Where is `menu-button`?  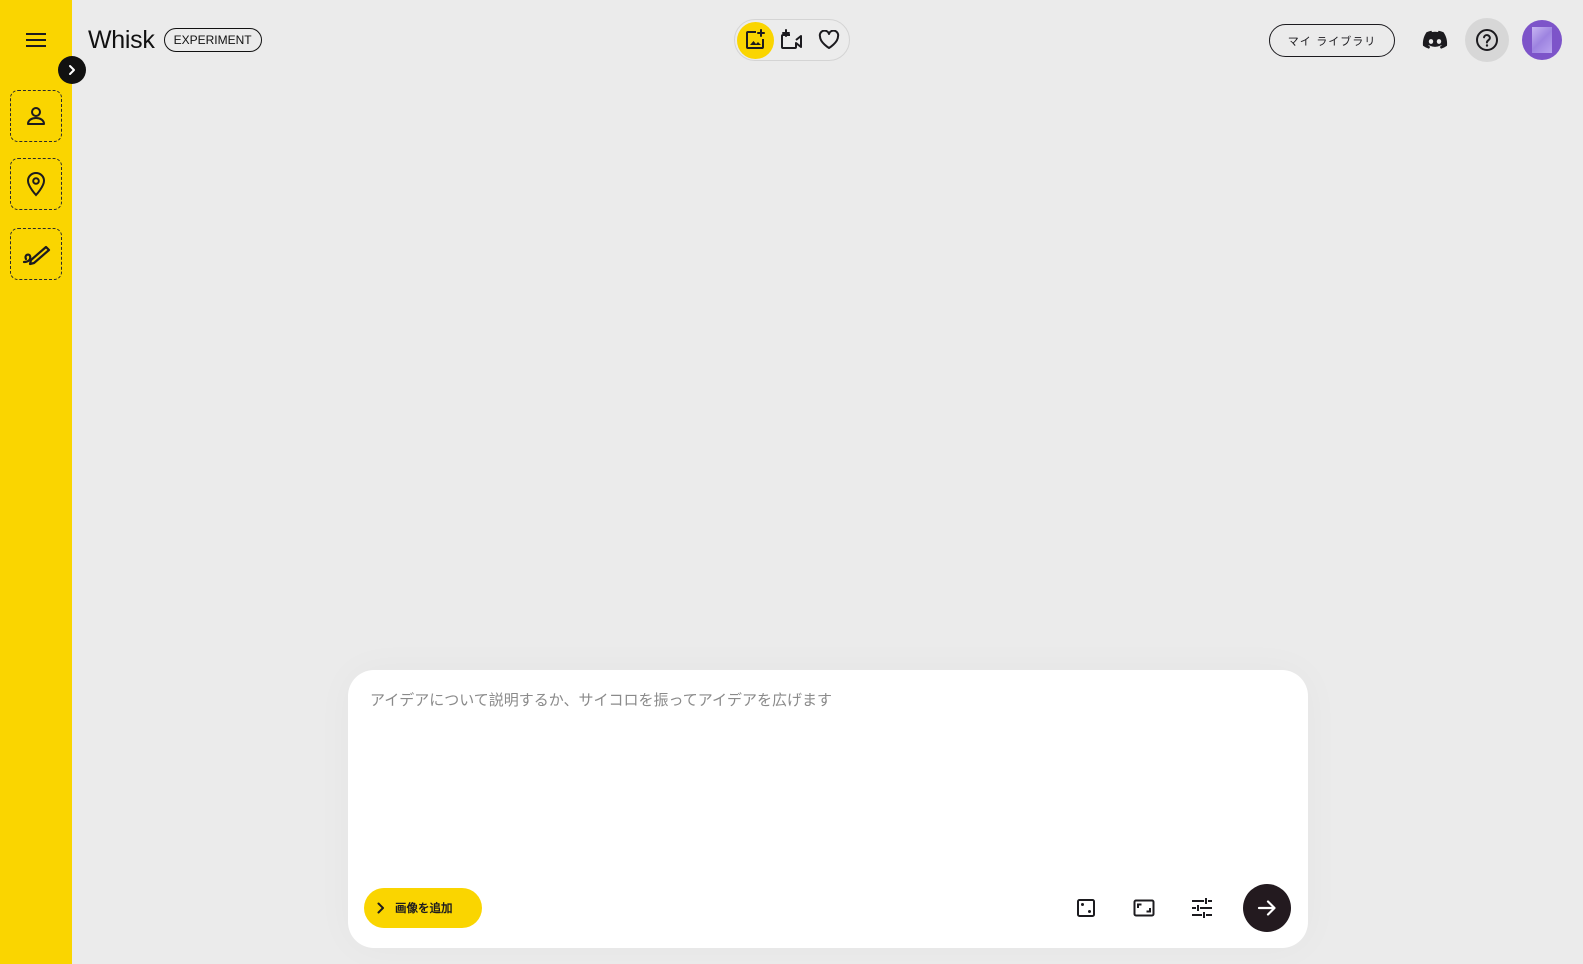
menu-button is located at coordinates (36, 40).